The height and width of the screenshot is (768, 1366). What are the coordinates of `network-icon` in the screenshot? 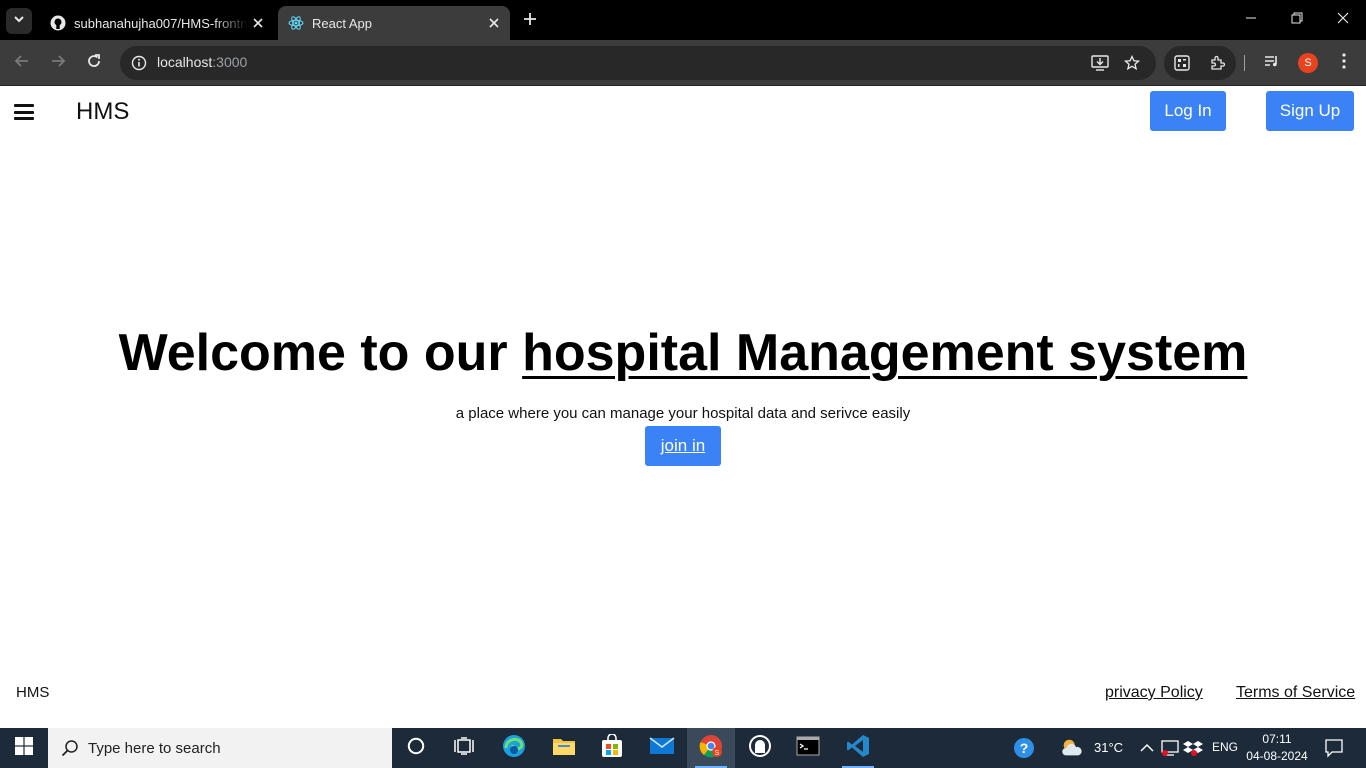 It's located at (1170, 748).